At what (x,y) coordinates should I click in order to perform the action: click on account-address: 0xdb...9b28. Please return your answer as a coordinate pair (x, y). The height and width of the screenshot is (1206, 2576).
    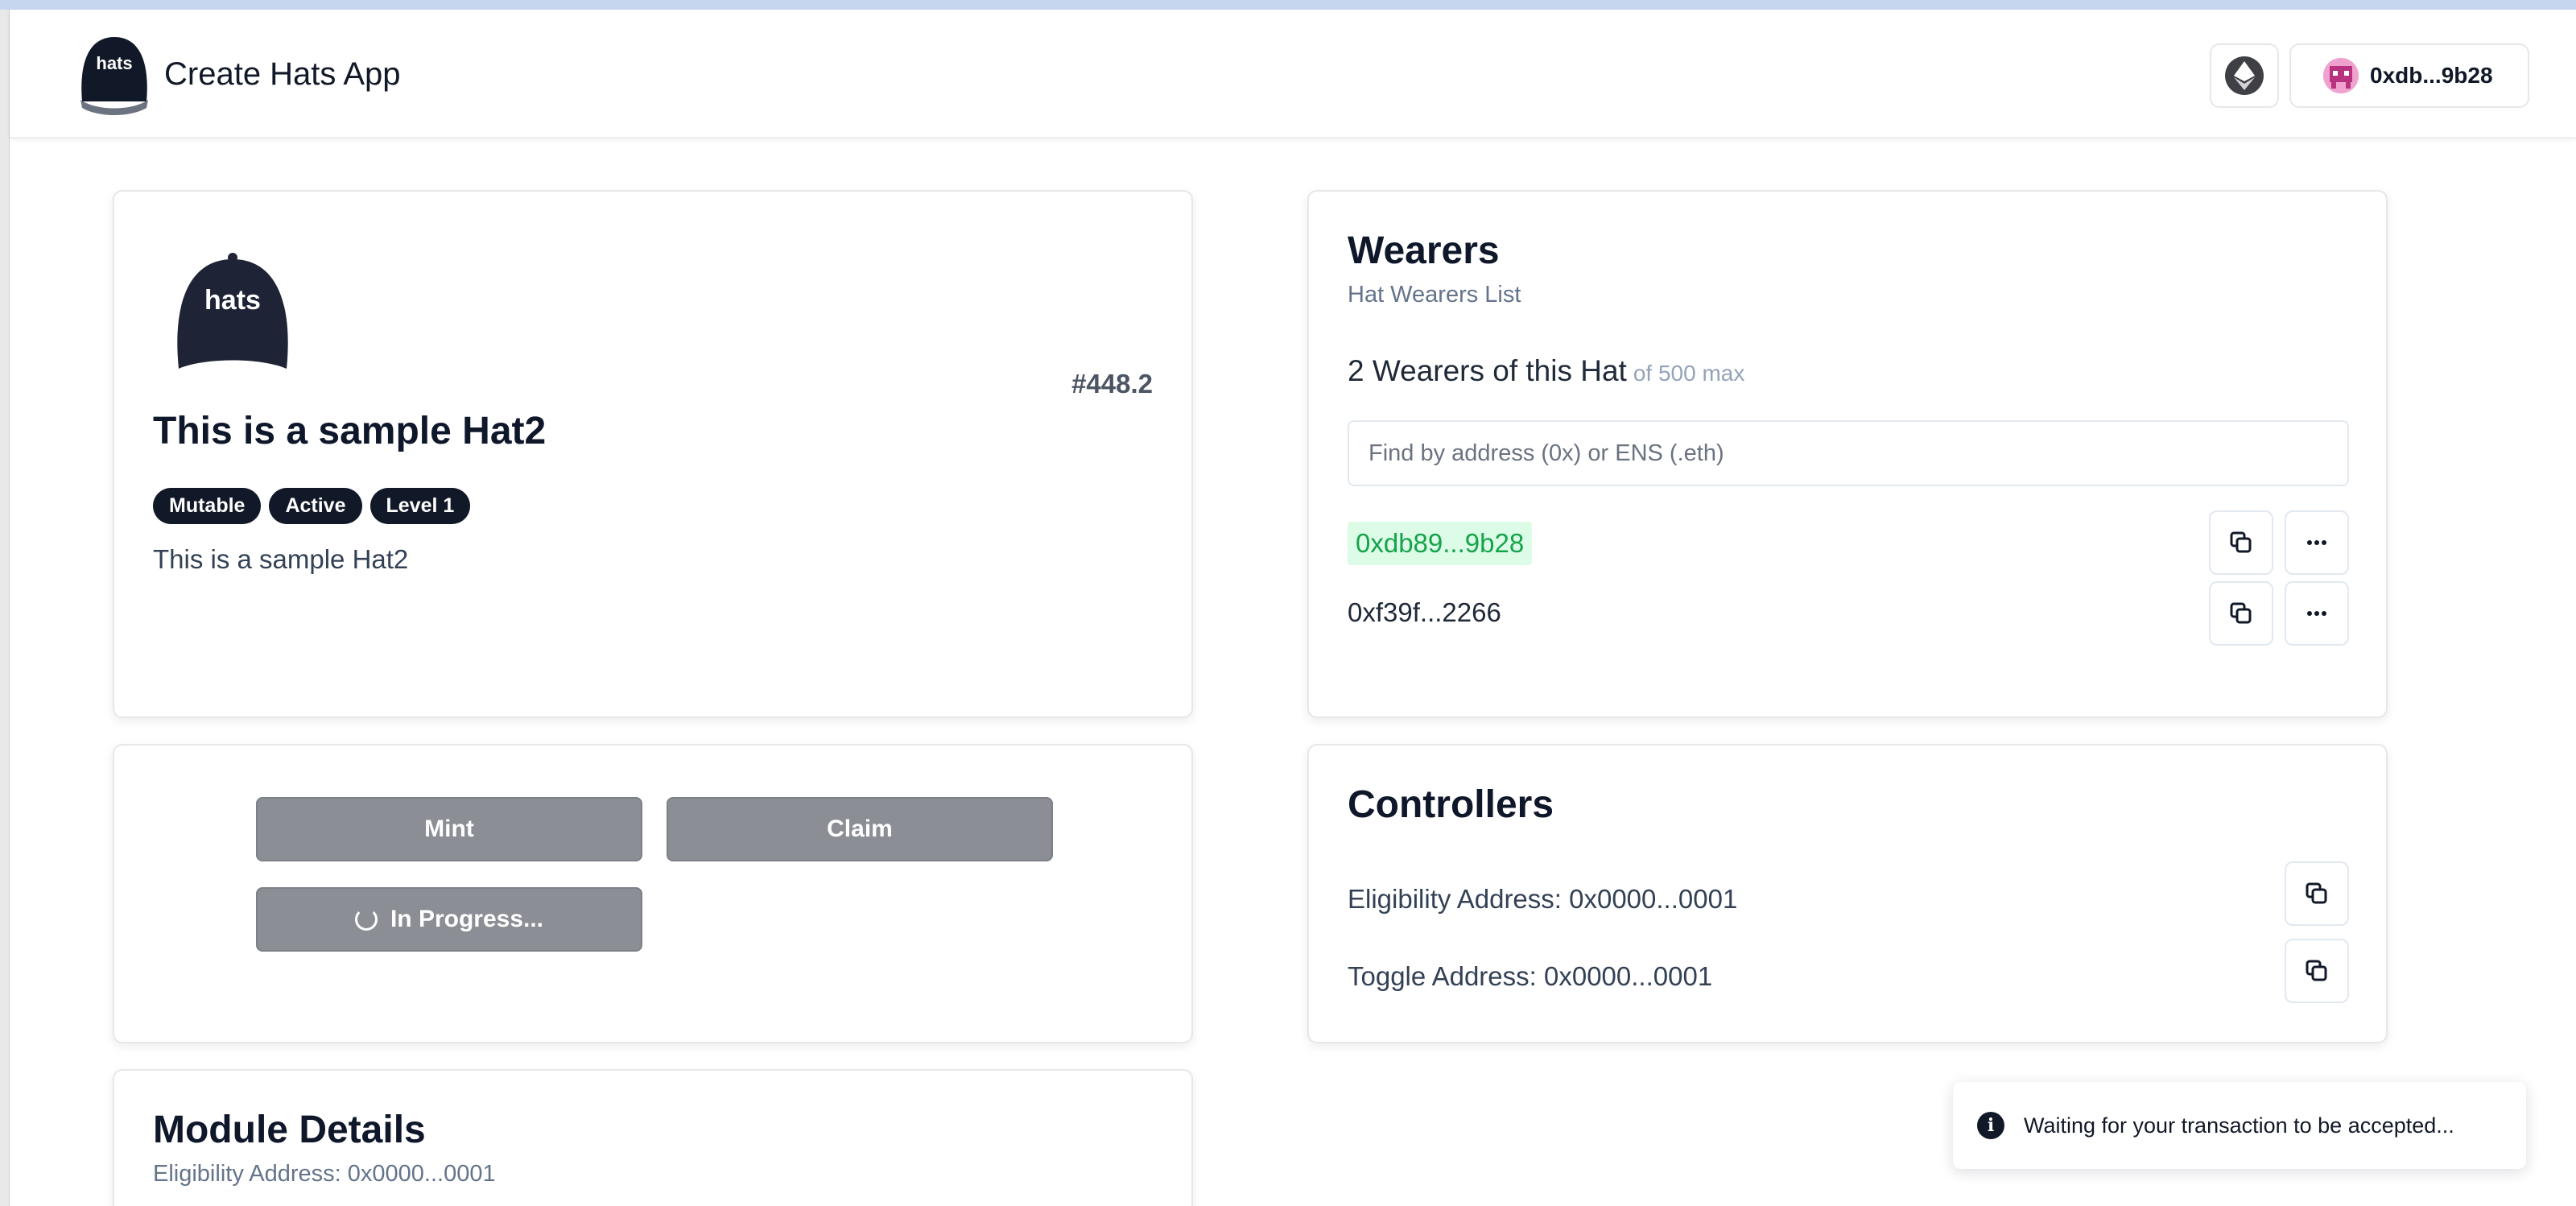
    Looking at the image, I should click on (2431, 75).